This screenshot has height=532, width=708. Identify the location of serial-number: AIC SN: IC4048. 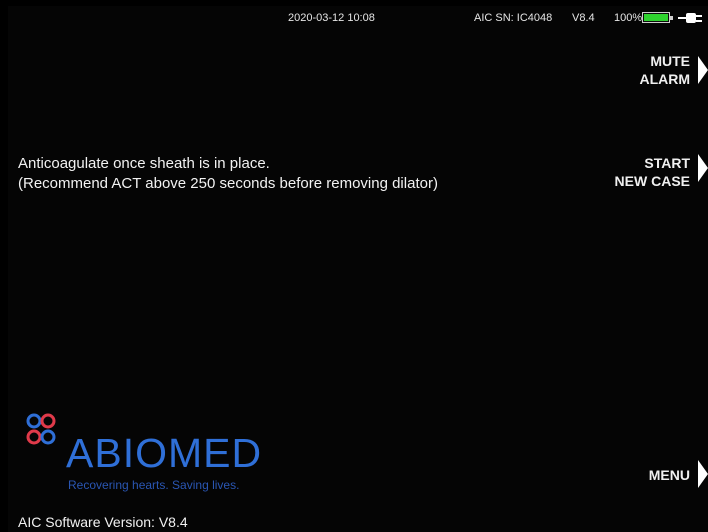
(513, 18).